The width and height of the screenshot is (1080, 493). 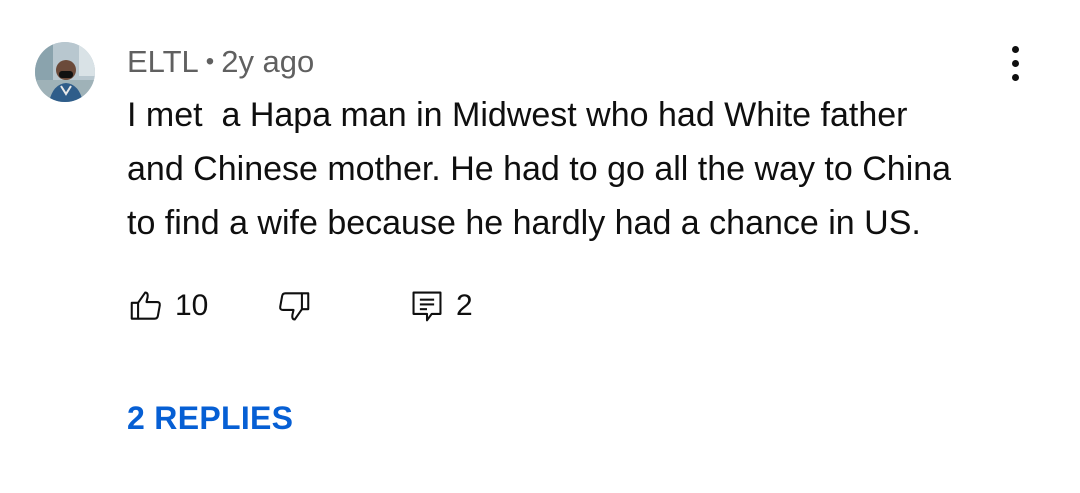 I want to click on like-button: 10, so click(x=167, y=306).